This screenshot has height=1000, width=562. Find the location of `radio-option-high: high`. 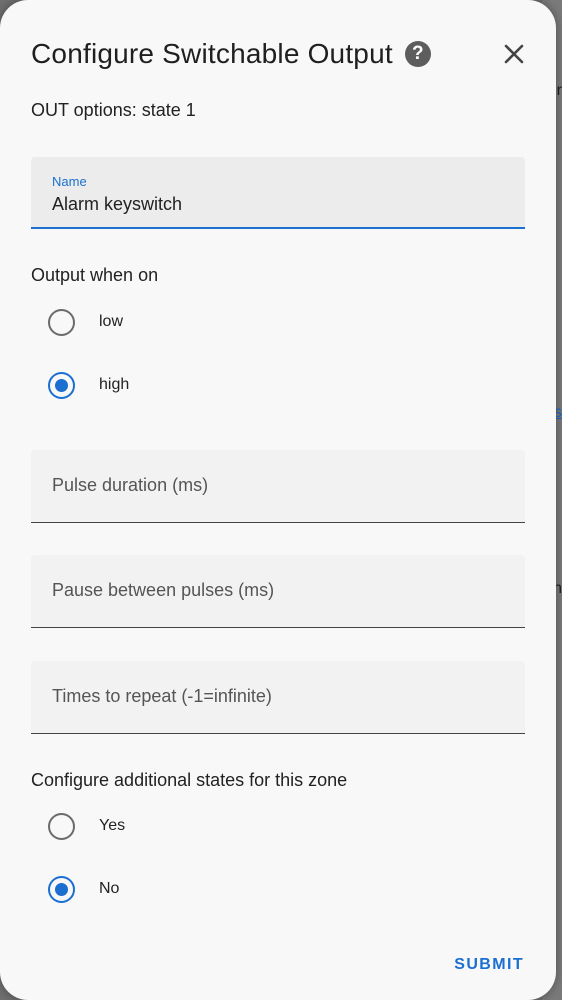

radio-option-high: high is located at coordinates (88, 385).